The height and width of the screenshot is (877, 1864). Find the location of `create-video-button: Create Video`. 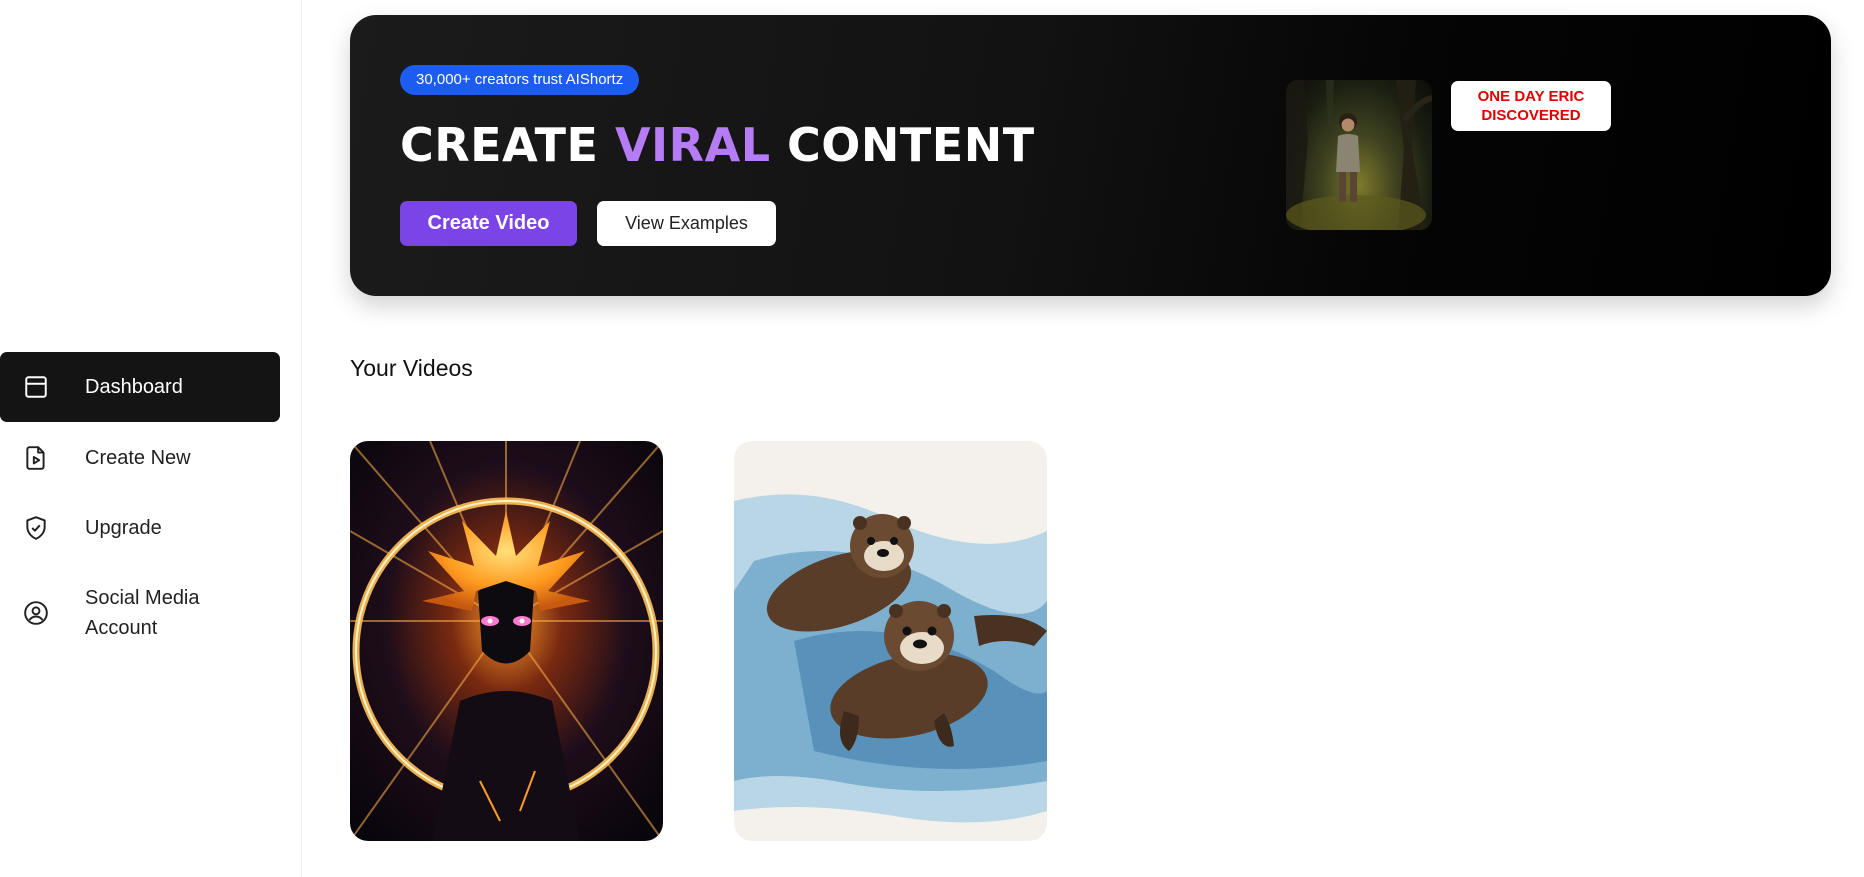

create-video-button: Create Video is located at coordinates (488, 223).